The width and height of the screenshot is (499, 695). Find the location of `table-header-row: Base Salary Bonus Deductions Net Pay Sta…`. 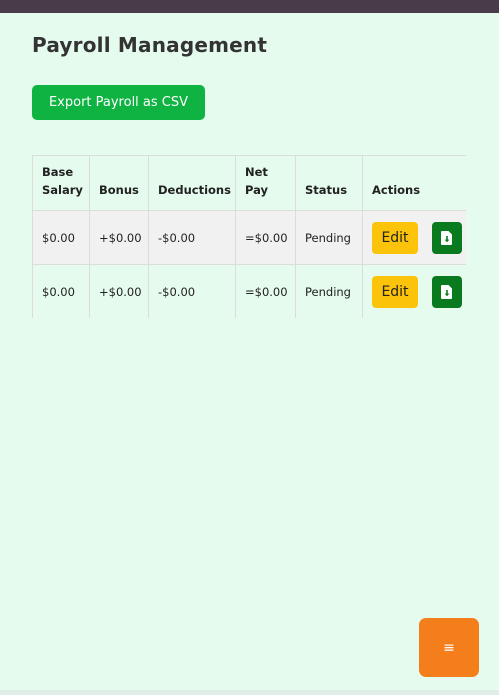

table-header-row: Base Salary Bonus Deductions Net Pay Sta… is located at coordinates (249, 183).